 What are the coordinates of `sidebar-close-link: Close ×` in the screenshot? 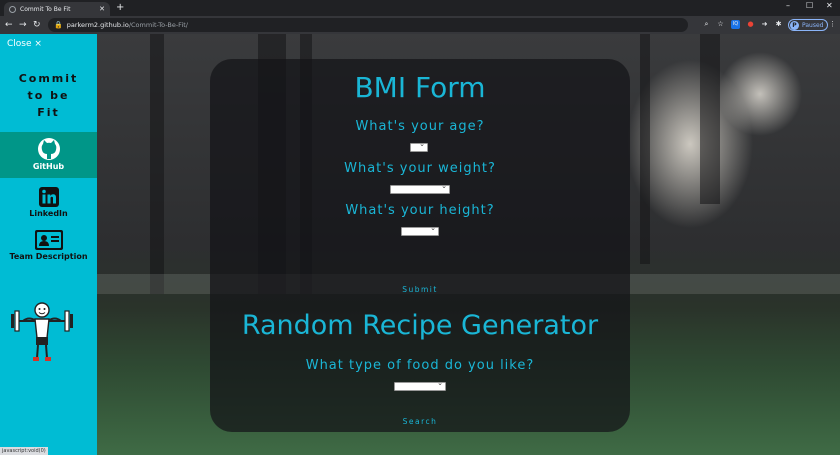 It's located at (24, 44).